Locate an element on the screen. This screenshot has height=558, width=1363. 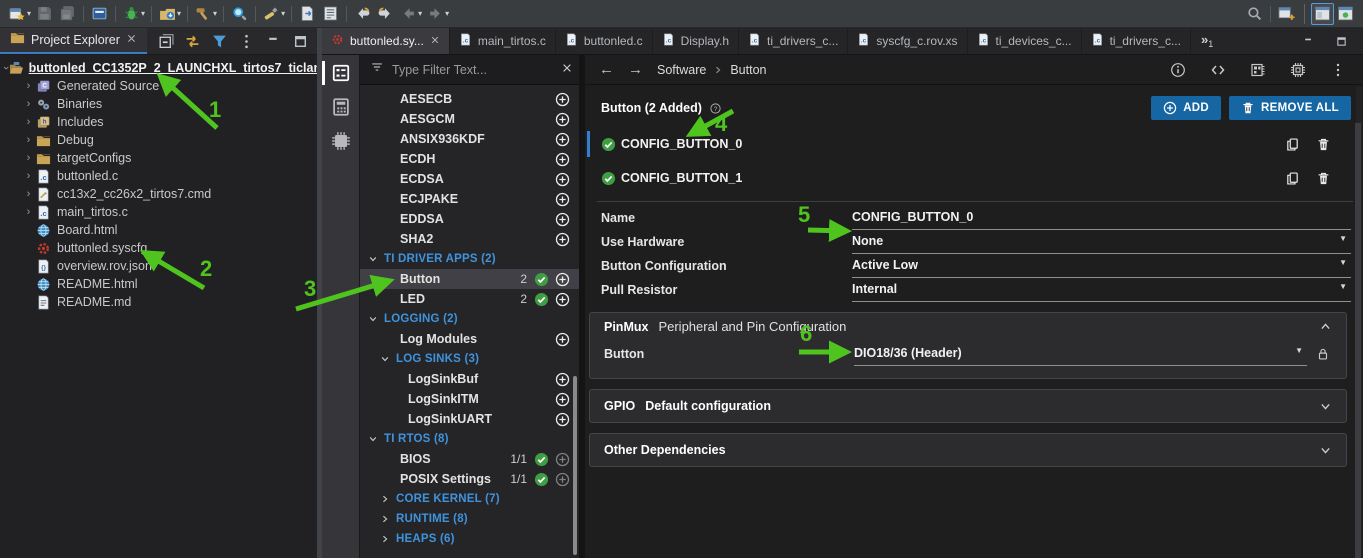
persp-edit-icon is located at coordinates (1322, 13).